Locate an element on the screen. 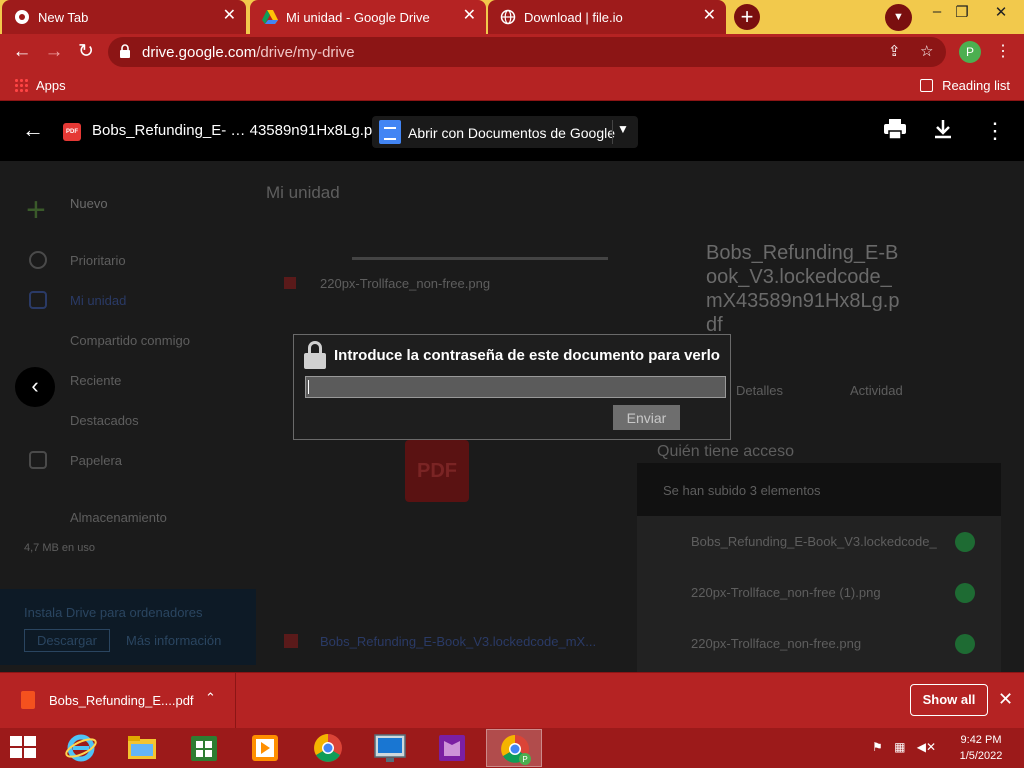 This screenshot has width=1024, height=768. upload-item: Bobs_Refunding_E-Book_V3.lockedcode_ is located at coordinates (814, 541).